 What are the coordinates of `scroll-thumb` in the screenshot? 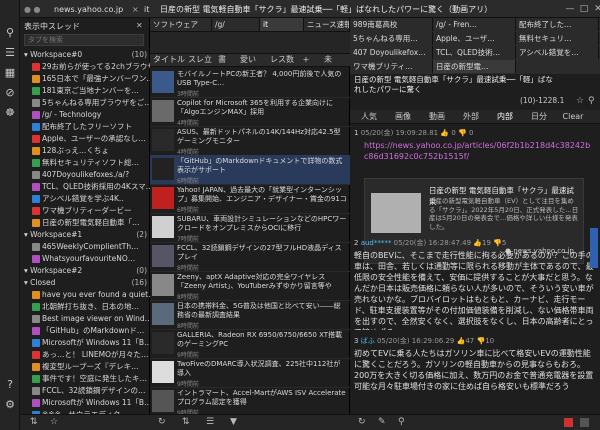 It's located at (594, 248).